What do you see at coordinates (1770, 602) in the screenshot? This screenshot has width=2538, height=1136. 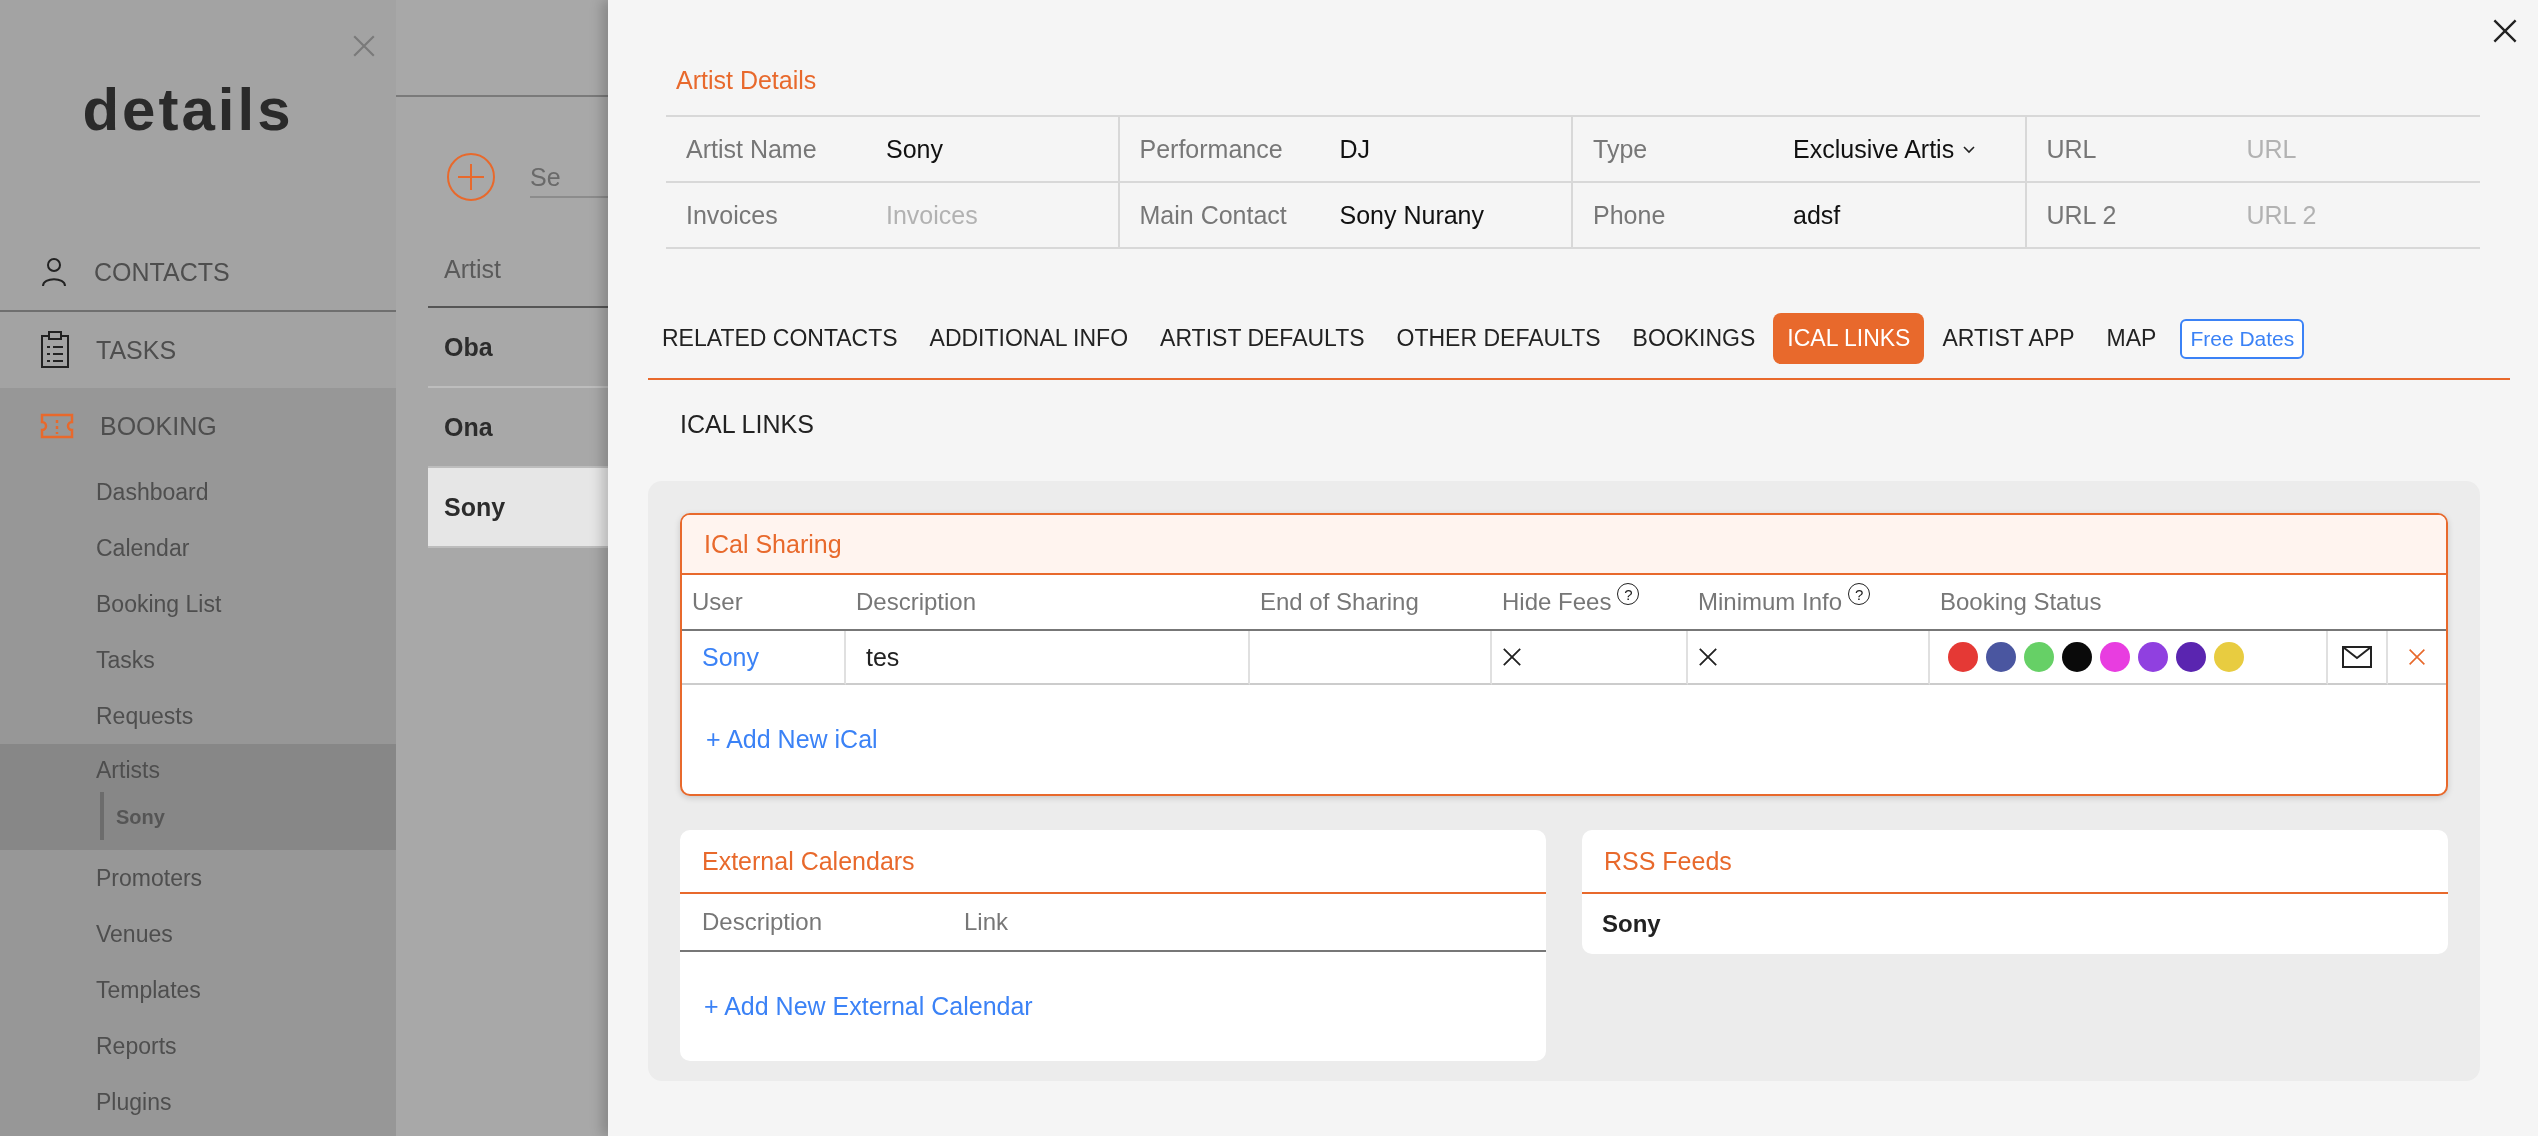 I see `column-header: Minimum Info` at bounding box center [1770, 602].